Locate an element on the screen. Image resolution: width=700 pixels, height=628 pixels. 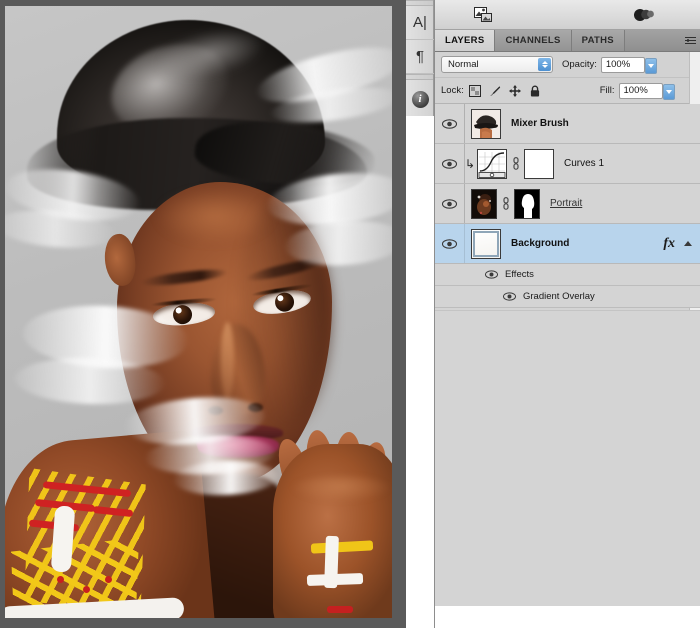
lock-image-pixels-icon is located at coordinates (495, 90).